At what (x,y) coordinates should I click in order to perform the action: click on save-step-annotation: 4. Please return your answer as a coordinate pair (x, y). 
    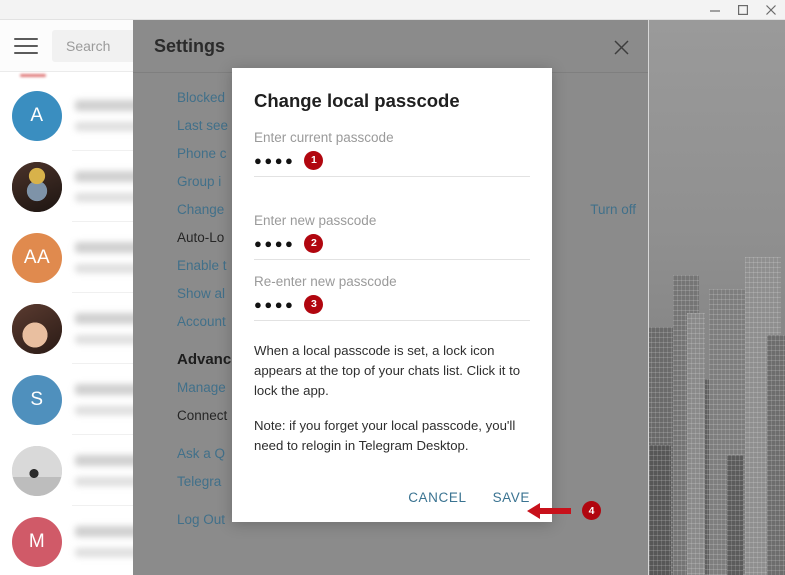
    Looking at the image, I should click on (564, 510).